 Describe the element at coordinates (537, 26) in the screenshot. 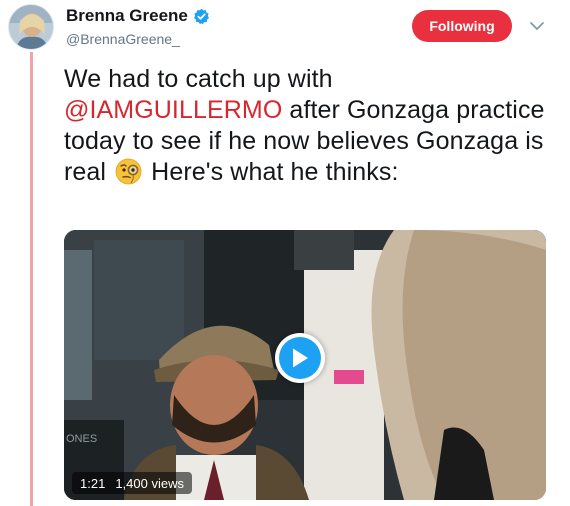

I see `chevron-down-icon` at that location.